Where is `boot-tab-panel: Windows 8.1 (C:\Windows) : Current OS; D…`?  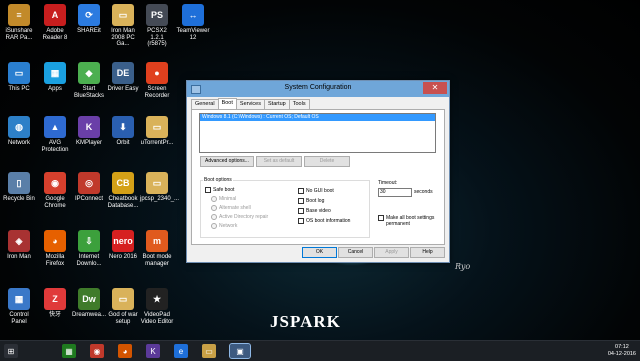
boot-tab-panel: Windows 8.1 (C:\Windows) : Current OS; D… is located at coordinates (318, 177).